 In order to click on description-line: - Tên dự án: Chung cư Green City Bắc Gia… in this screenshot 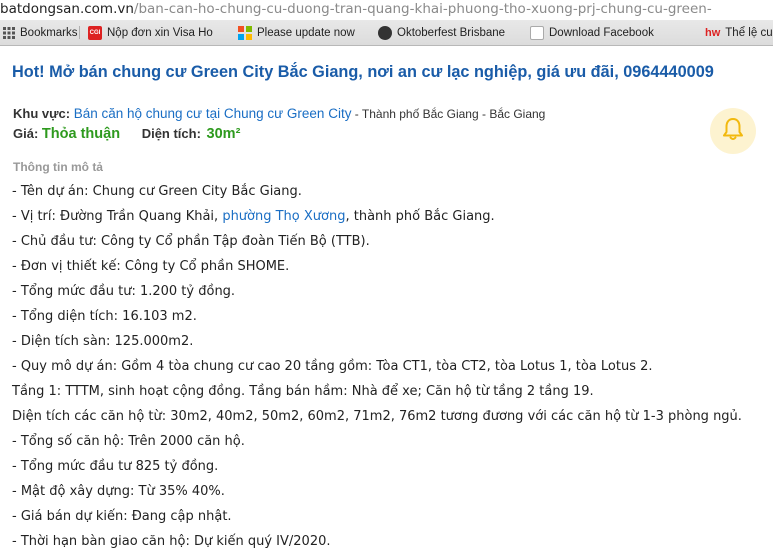, I will do `click(157, 191)`.